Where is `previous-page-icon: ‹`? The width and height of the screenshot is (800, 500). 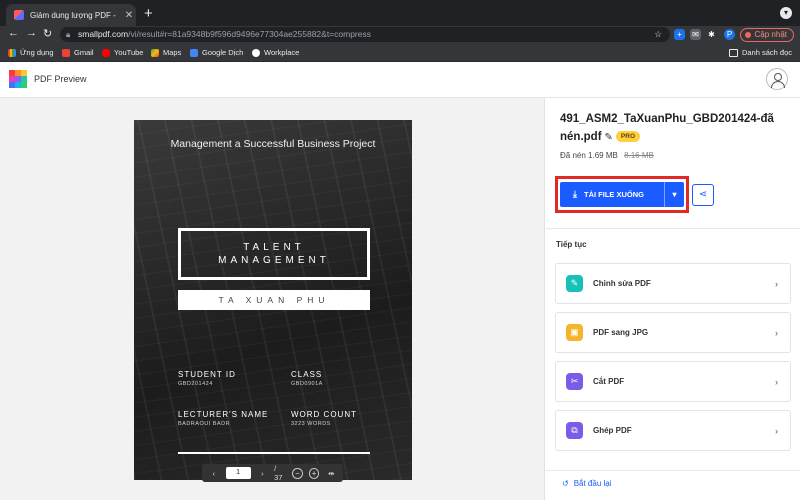
previous-page-icon: ‹ is located at coordinates (214, 473).